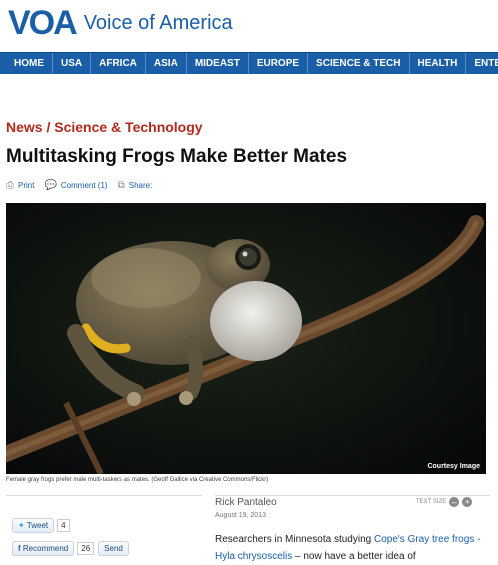  What do you see at coordinates (294, 539) in the screenshot?
I see `intro-text-before: Researchers in Minnesota studying` at bounding box center [294, 539].